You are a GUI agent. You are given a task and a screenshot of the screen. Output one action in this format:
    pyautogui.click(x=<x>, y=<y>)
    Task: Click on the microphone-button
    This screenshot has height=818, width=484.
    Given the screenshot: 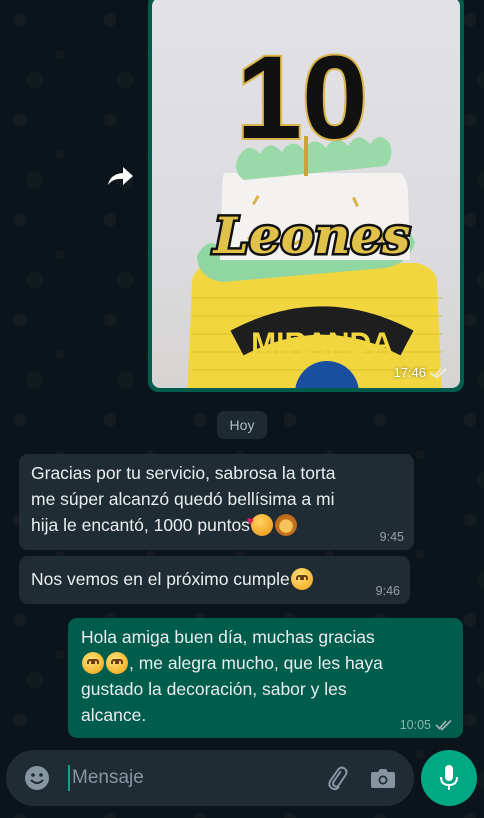 What is the action you would take?
    pyautogui.click(x=449, y=778)
    